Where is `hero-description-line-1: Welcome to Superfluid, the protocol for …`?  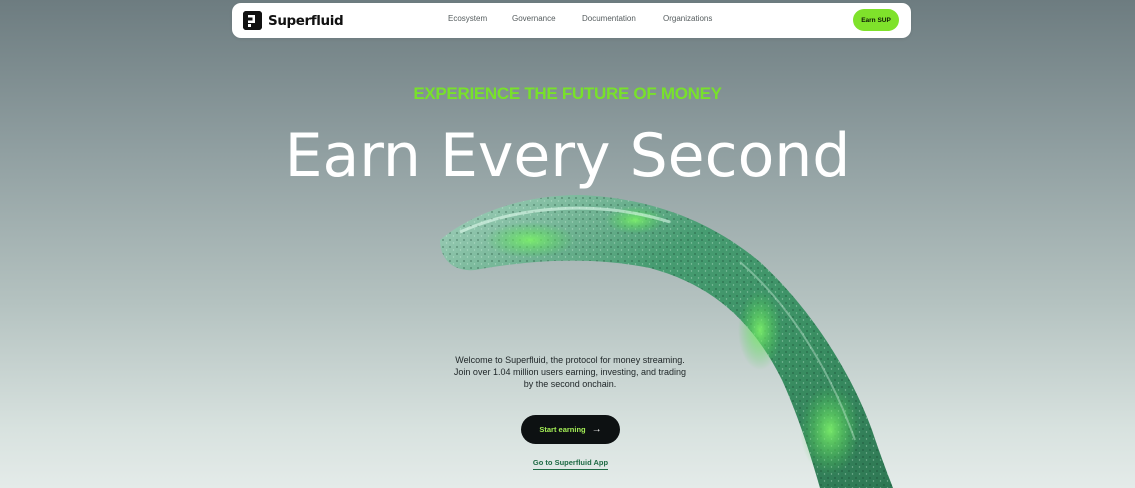 hero-description-line-1: Welcome to Superfluid, the protocol for … is located at coordinates (570, 360).